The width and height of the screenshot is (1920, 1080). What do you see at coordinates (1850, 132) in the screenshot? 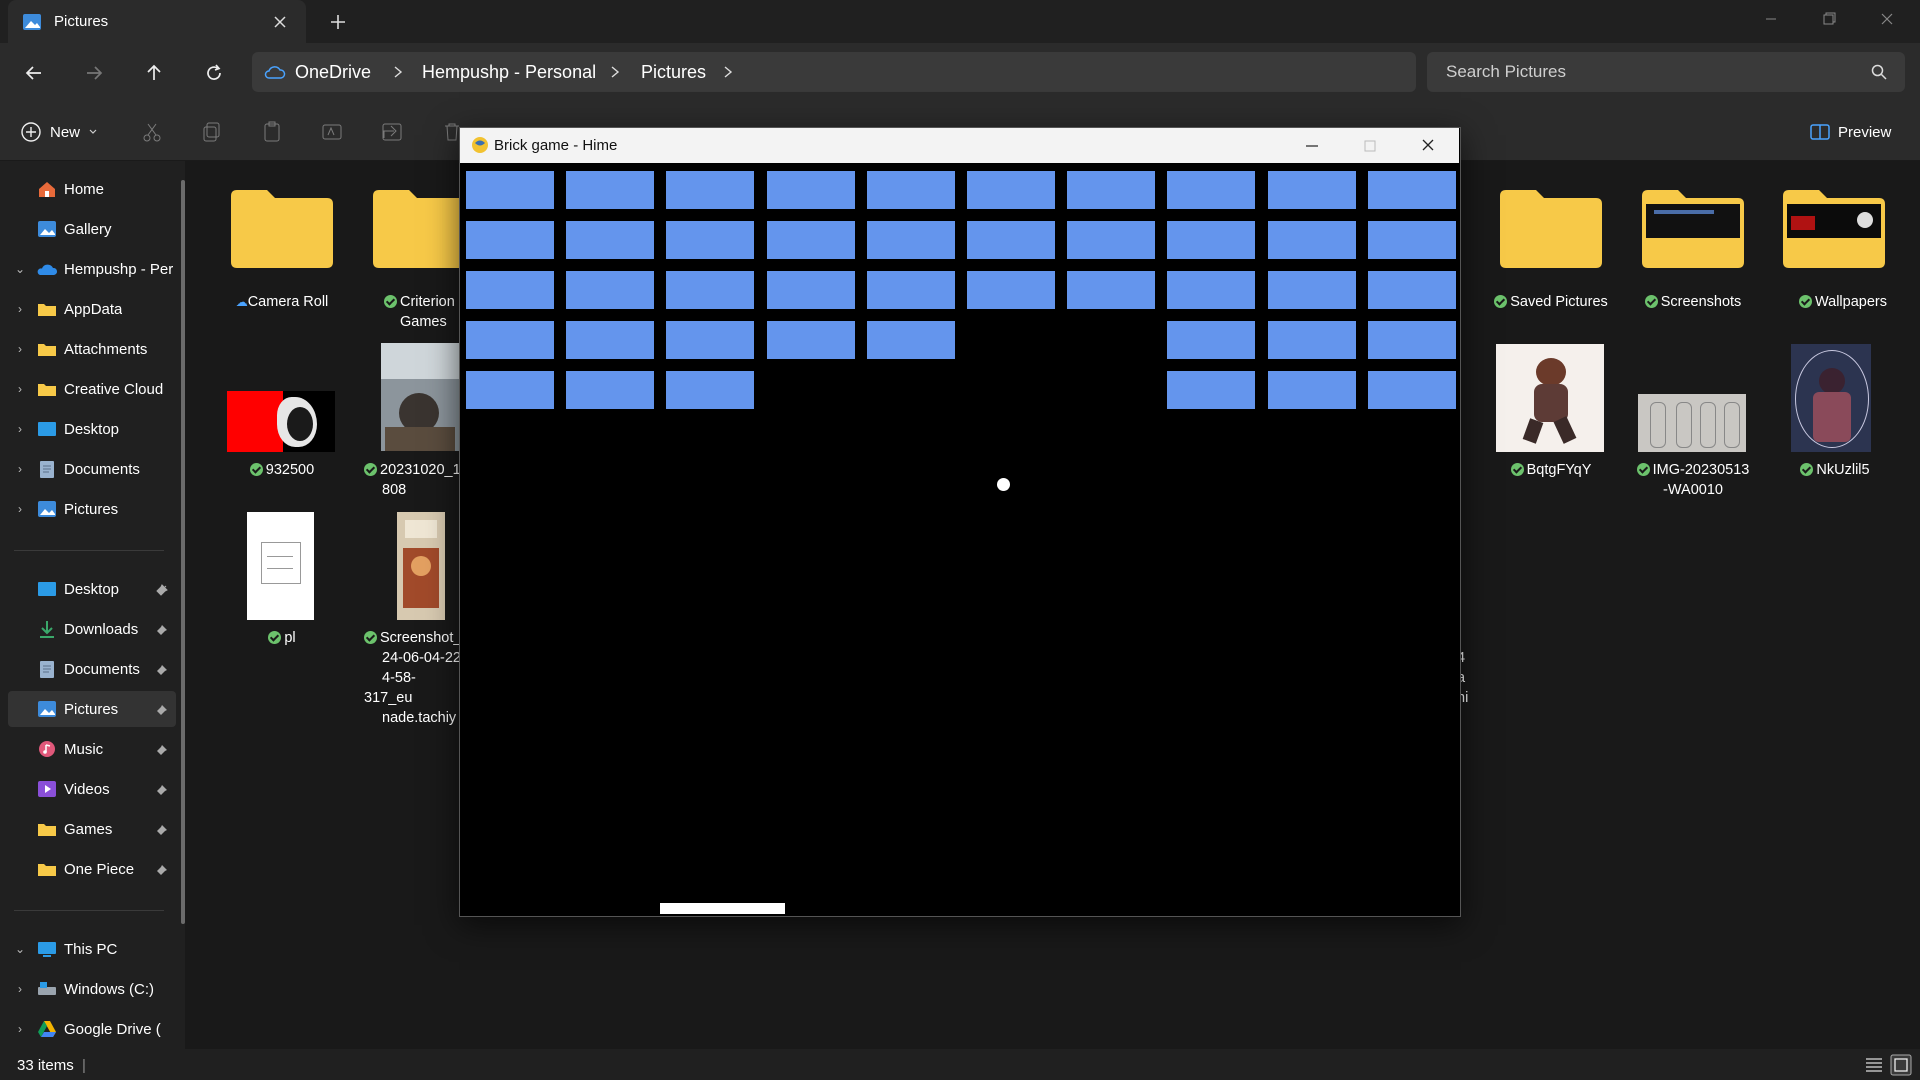
I see `preview-button: Preview` at bounding box center [1850, 132].